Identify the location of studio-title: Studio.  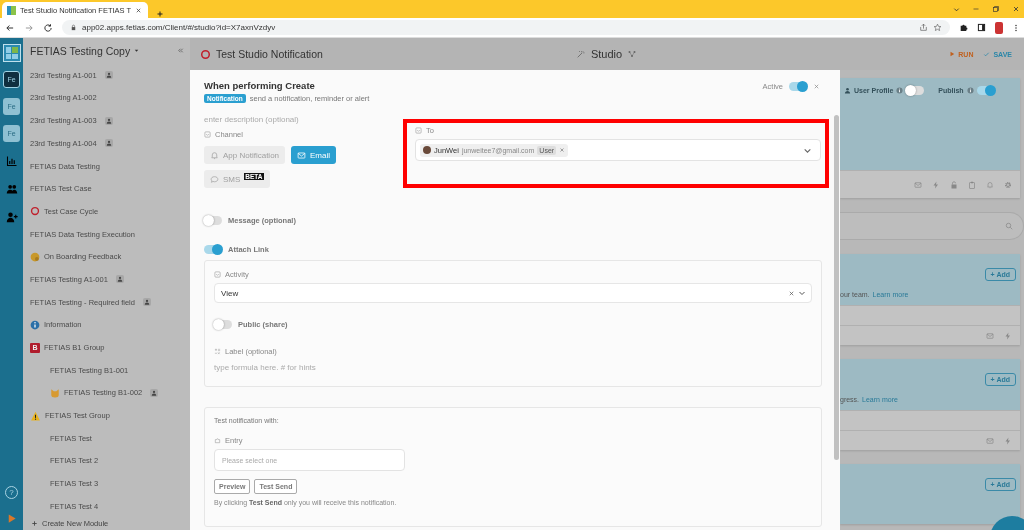
(606, 54).